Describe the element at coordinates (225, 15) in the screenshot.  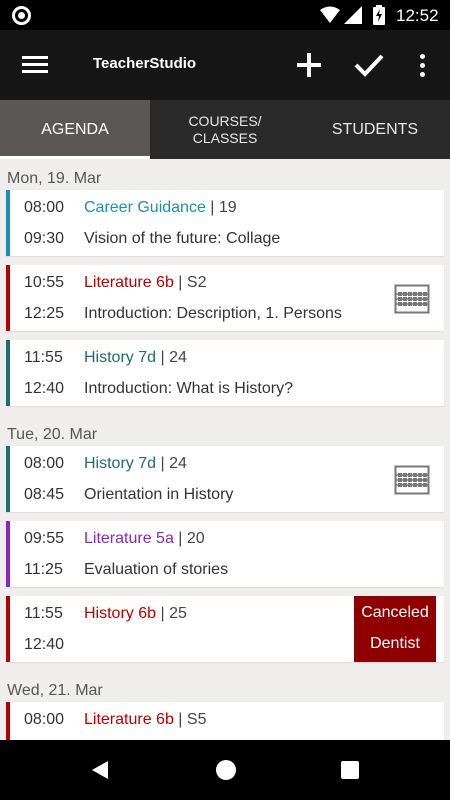
I see `status-bar: 12:52` at that location.